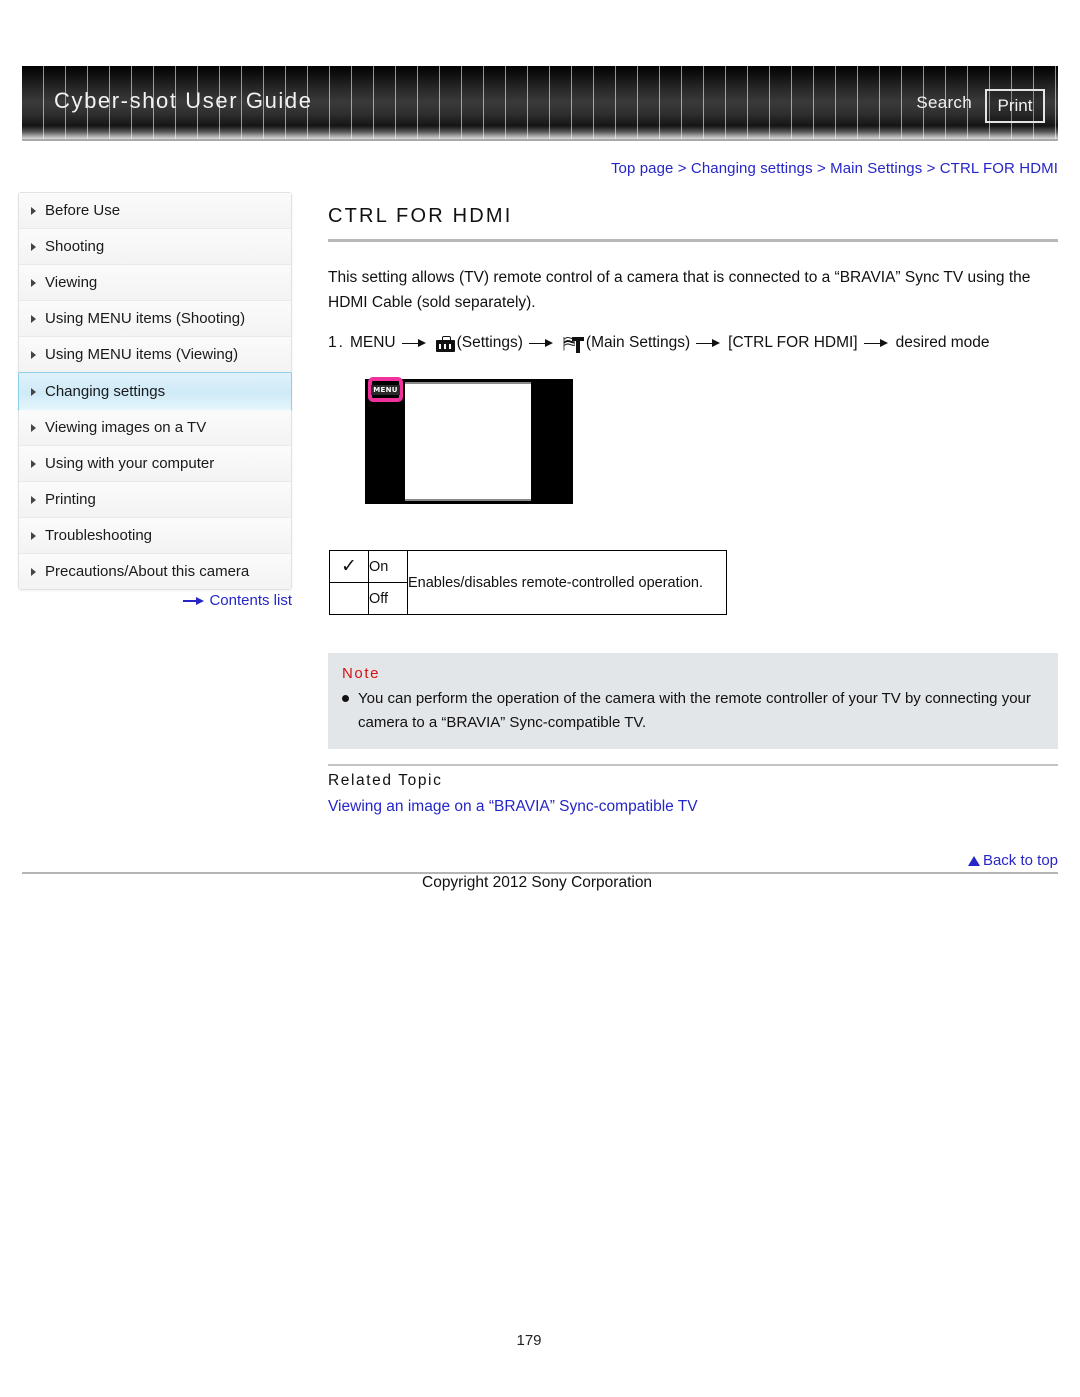  Describe the element at coordinates (349, 598) in the screenshot. I see `option-check-off` at that location.